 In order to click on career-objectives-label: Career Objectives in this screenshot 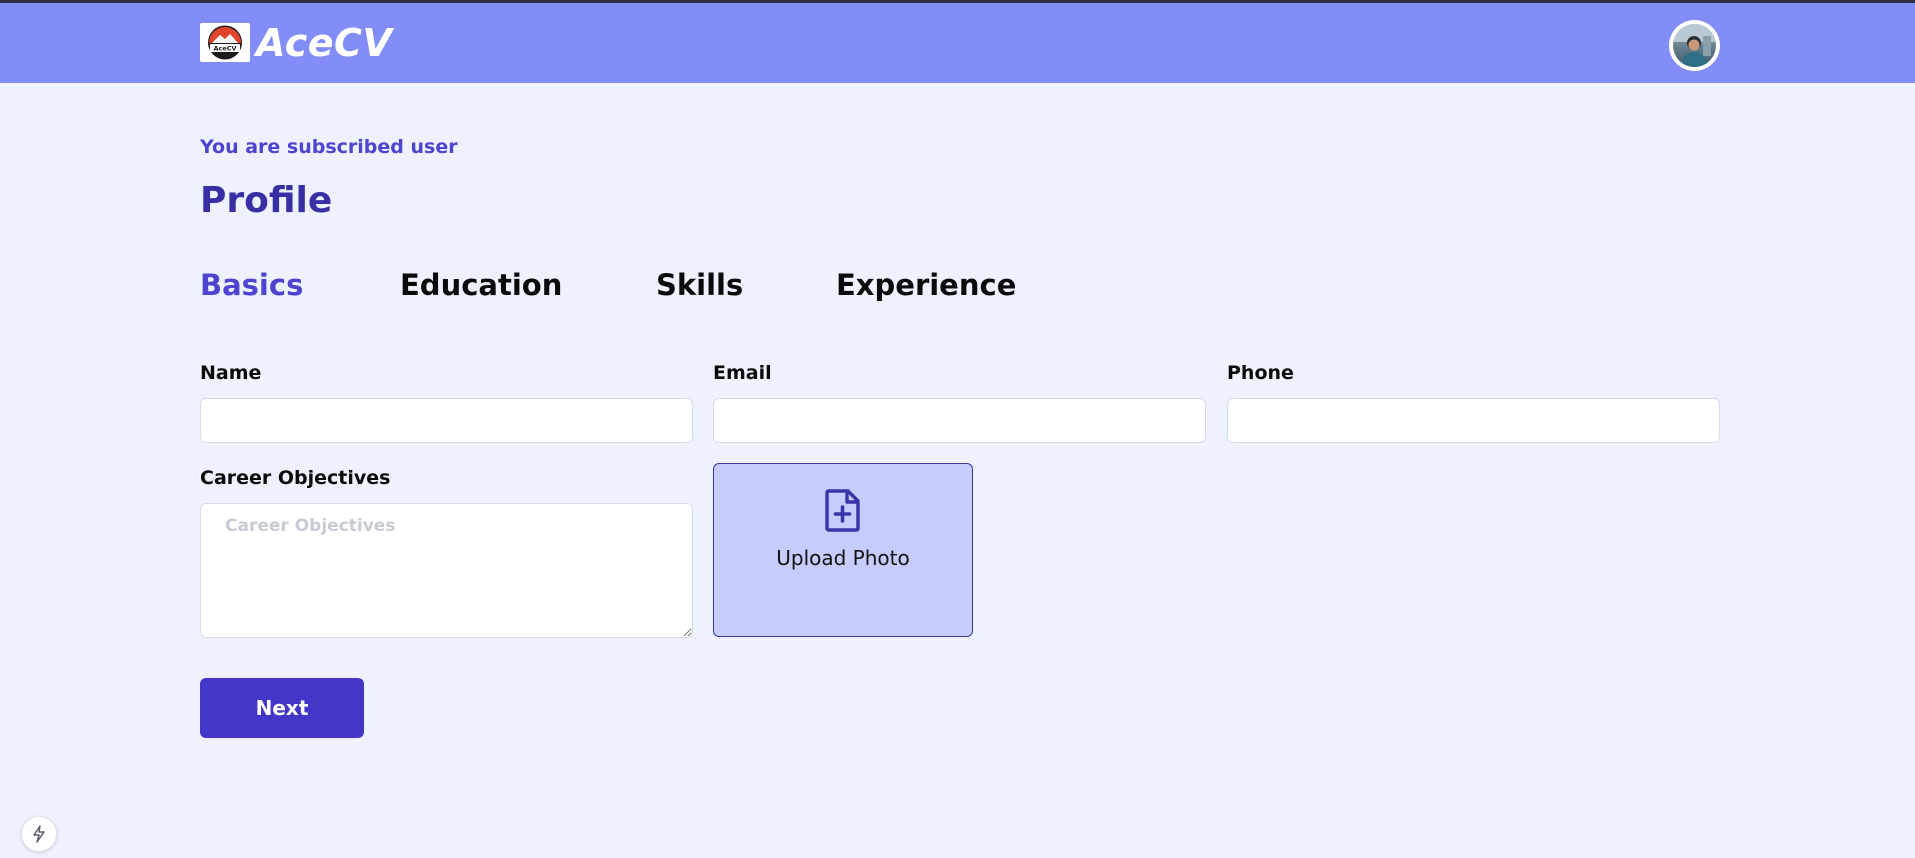, I will do `click(295, 478)`.